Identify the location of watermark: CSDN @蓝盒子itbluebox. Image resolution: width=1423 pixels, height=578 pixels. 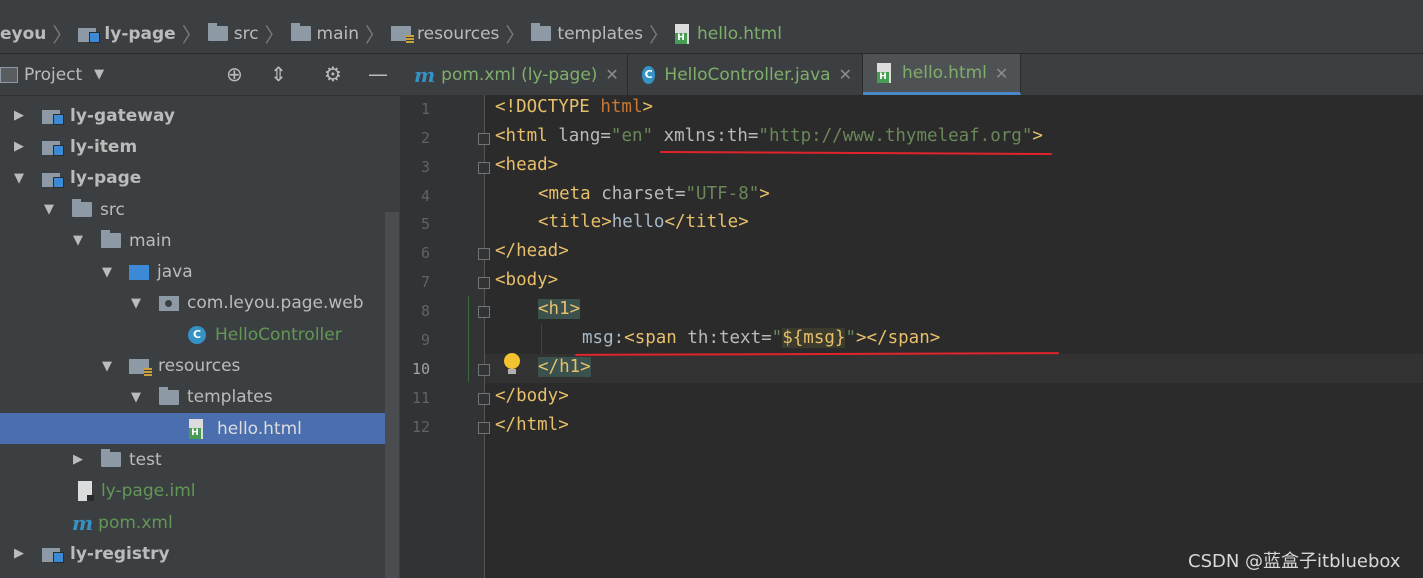
(1294, 561).